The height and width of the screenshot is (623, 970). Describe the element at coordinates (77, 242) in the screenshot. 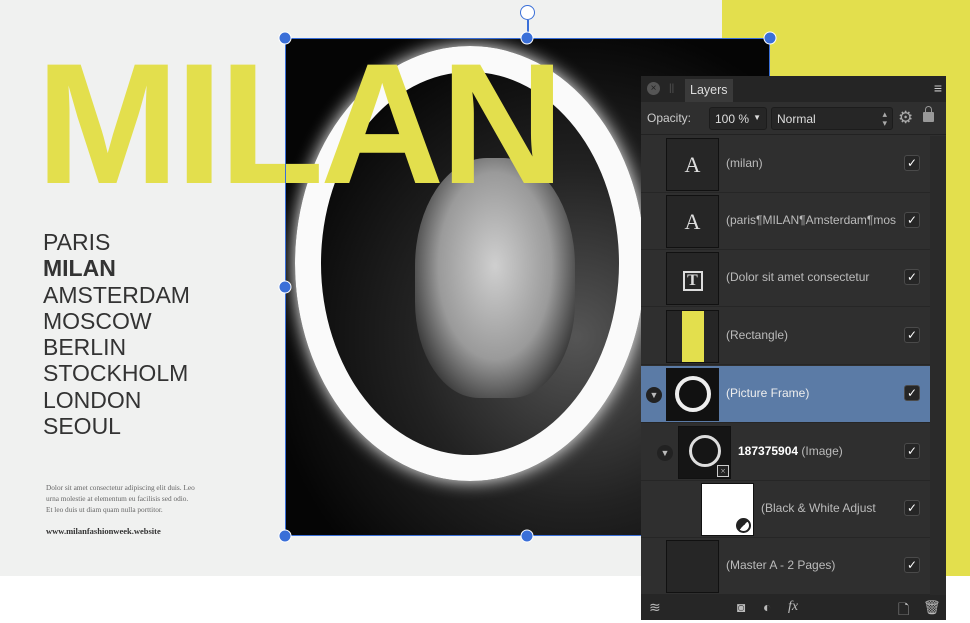

I see `city: PARIS` at that location.